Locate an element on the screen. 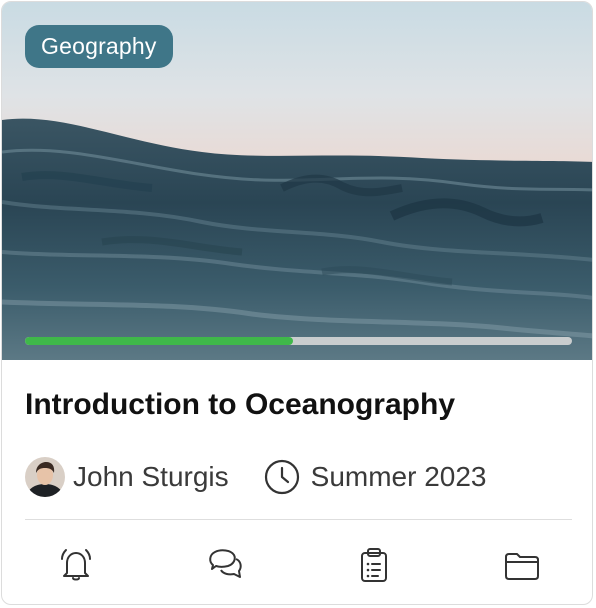 This screenshot has height=608, width=596. folder-icon is located at coordinates (522, 566).